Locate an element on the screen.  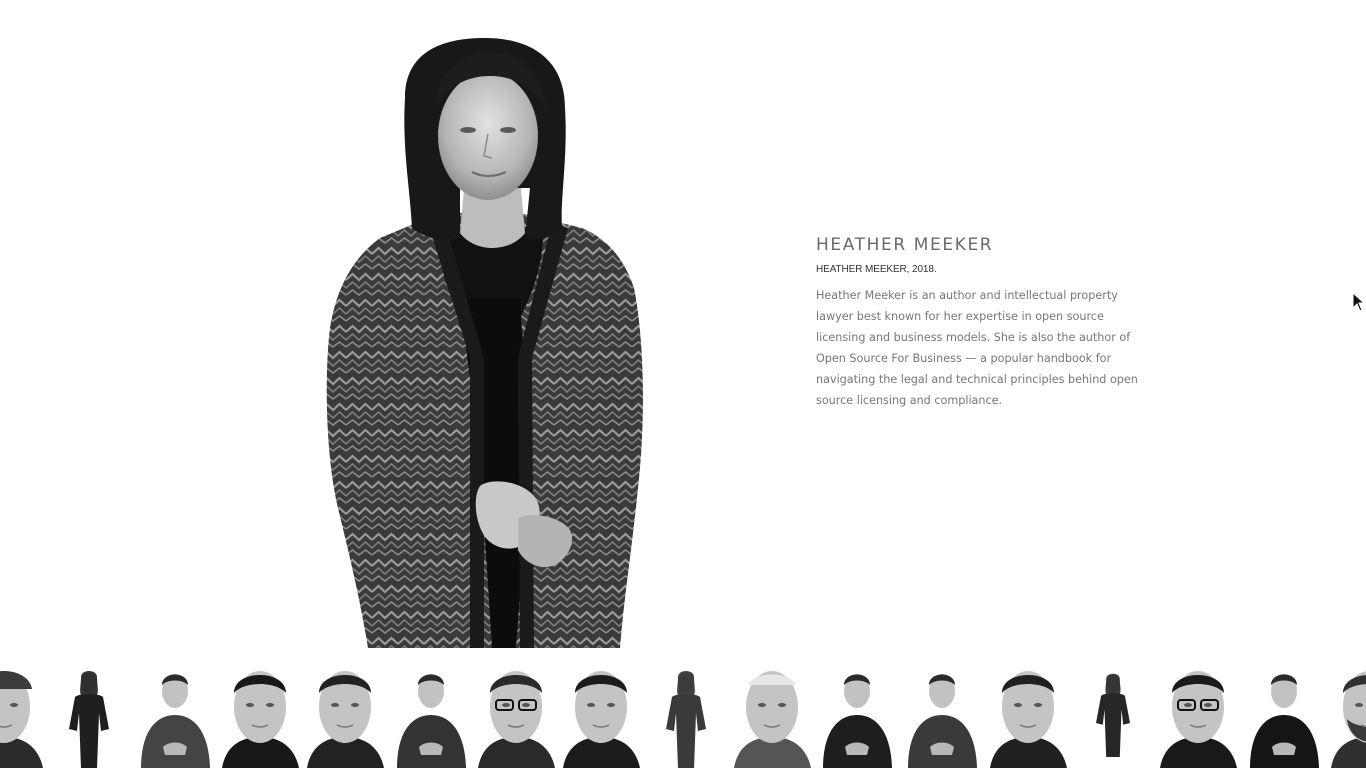
photo-caption: HEATHER MEEKER, 2018. is located at coordinates (876, 269).